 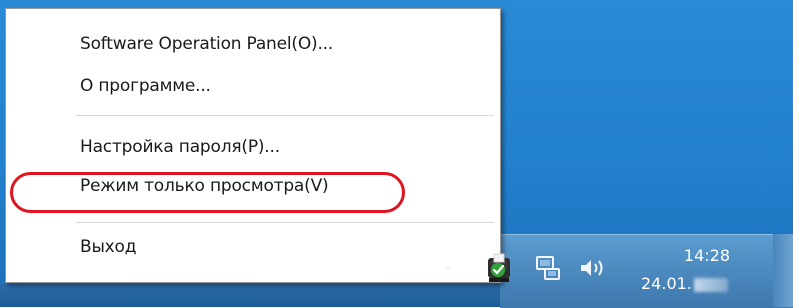 I want to click on volume-icon, so click(x=593, y=268).